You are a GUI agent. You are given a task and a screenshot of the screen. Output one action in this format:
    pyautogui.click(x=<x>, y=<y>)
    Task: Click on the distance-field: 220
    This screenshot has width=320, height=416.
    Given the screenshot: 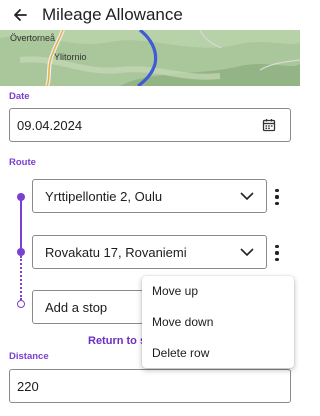 What is the action you would take?
    pyautogui.click(x=150, y=386)
    